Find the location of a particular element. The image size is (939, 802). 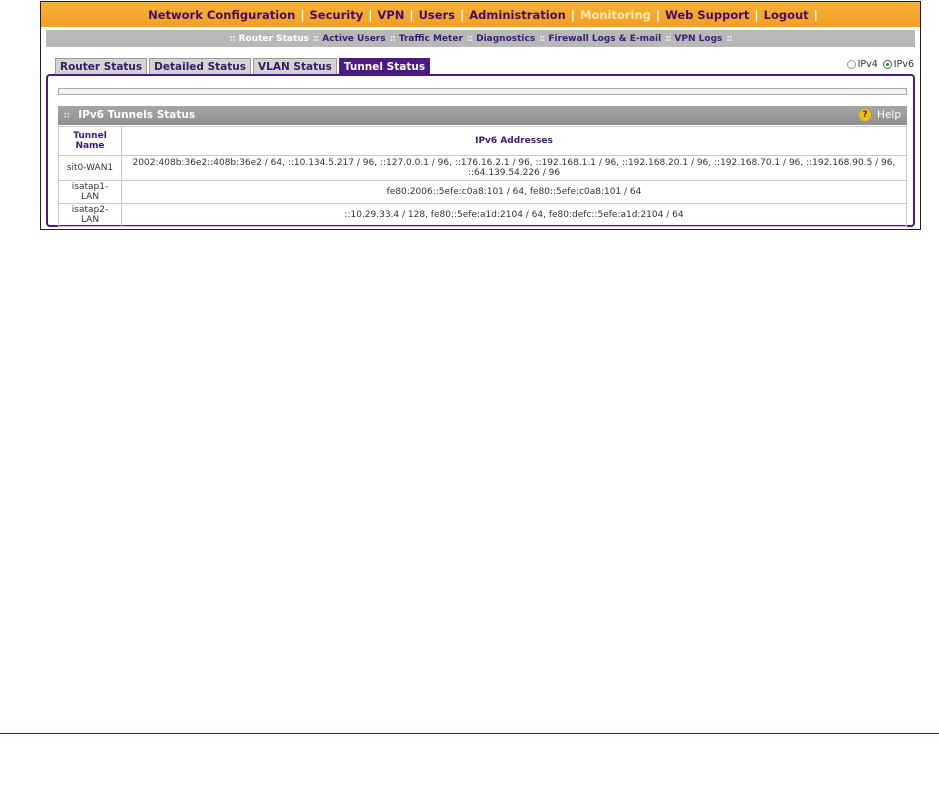

grip-icon: ∷ is located at coordinates (67, 115).